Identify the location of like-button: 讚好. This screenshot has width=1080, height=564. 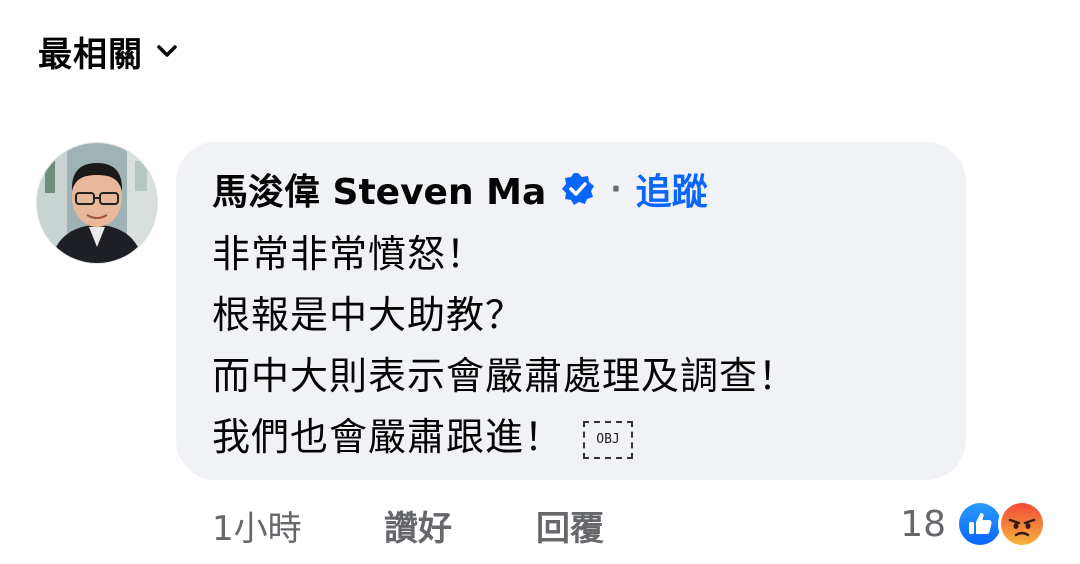
(460, 525).